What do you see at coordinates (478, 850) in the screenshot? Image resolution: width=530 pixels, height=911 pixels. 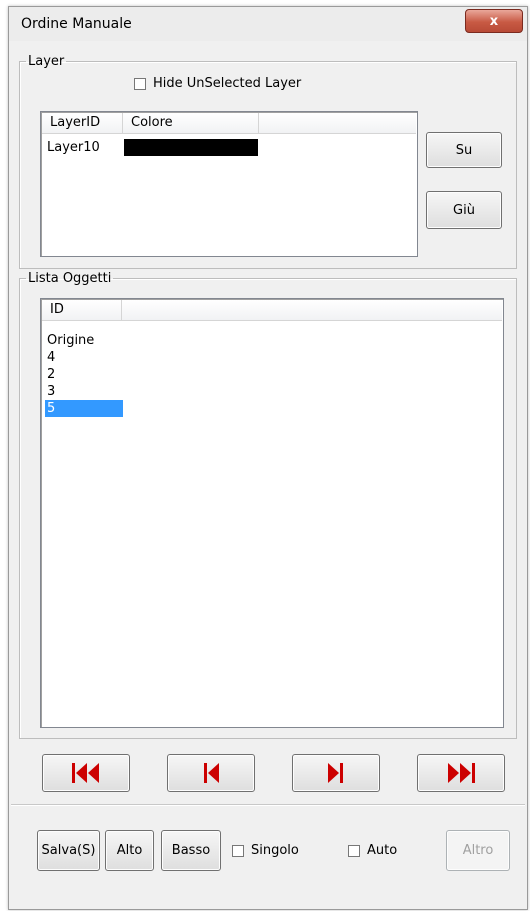 I see `other-button: Altro` at bounding box center [478, 850].